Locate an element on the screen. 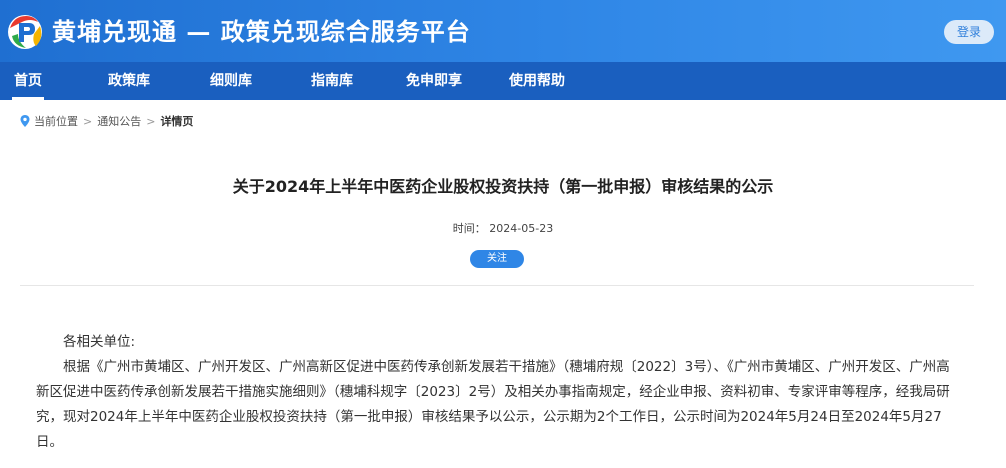 This screenshot has width=1006, height=468. nav-item-home: 首页 is located at coordinates (28, 81).